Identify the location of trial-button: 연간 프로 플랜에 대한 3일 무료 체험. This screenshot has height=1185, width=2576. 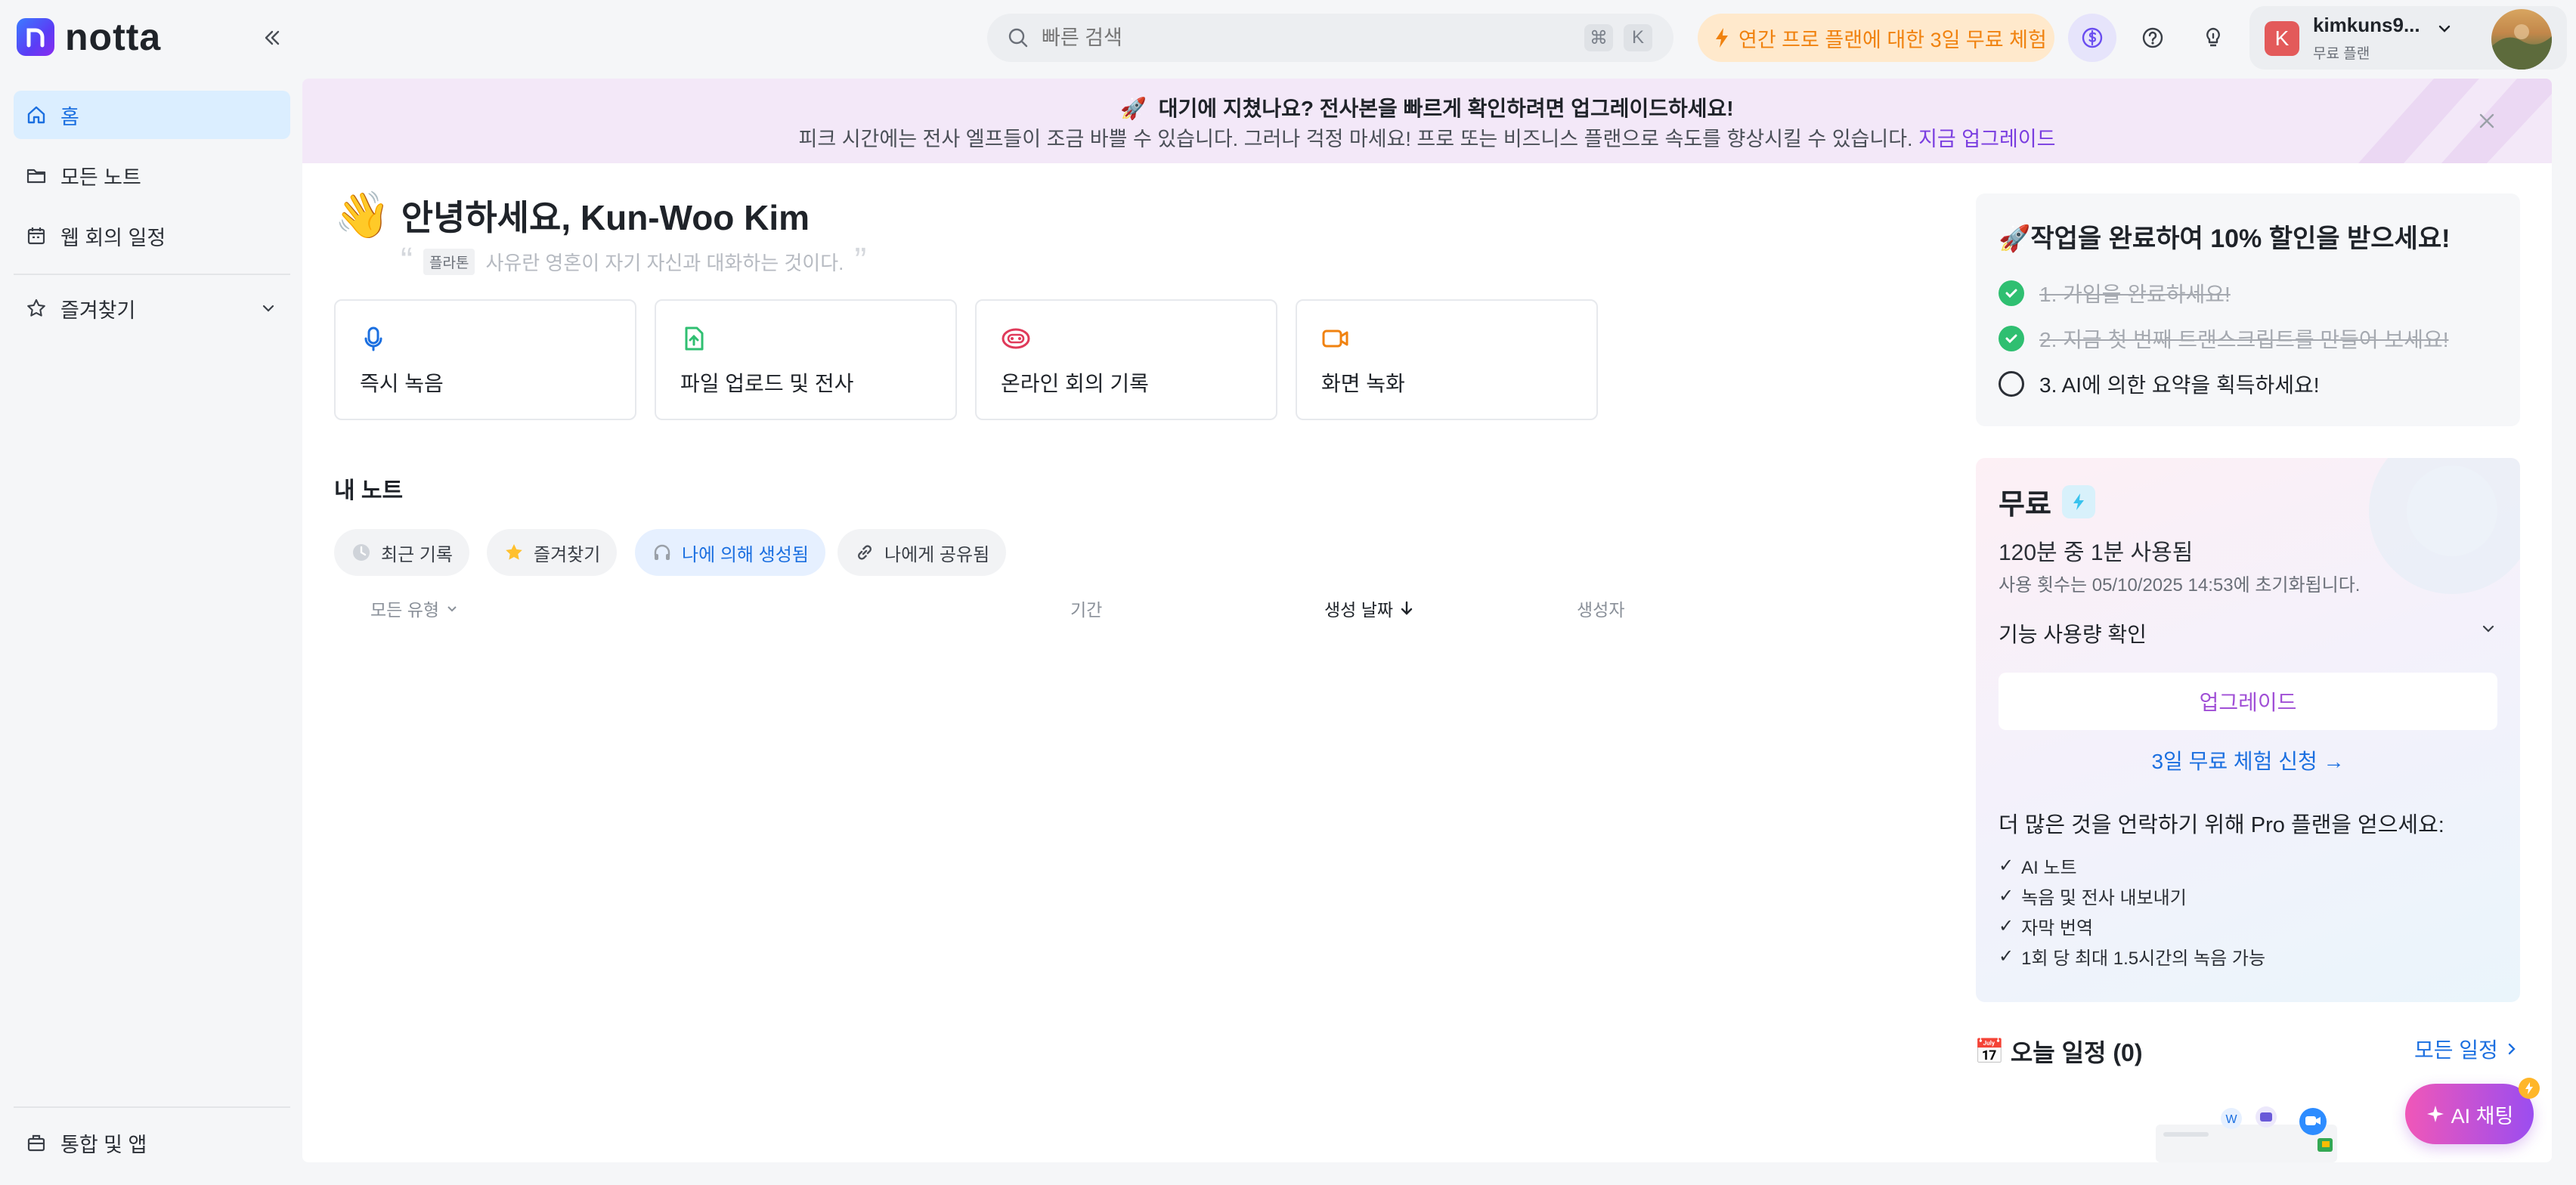
(1876, 38).